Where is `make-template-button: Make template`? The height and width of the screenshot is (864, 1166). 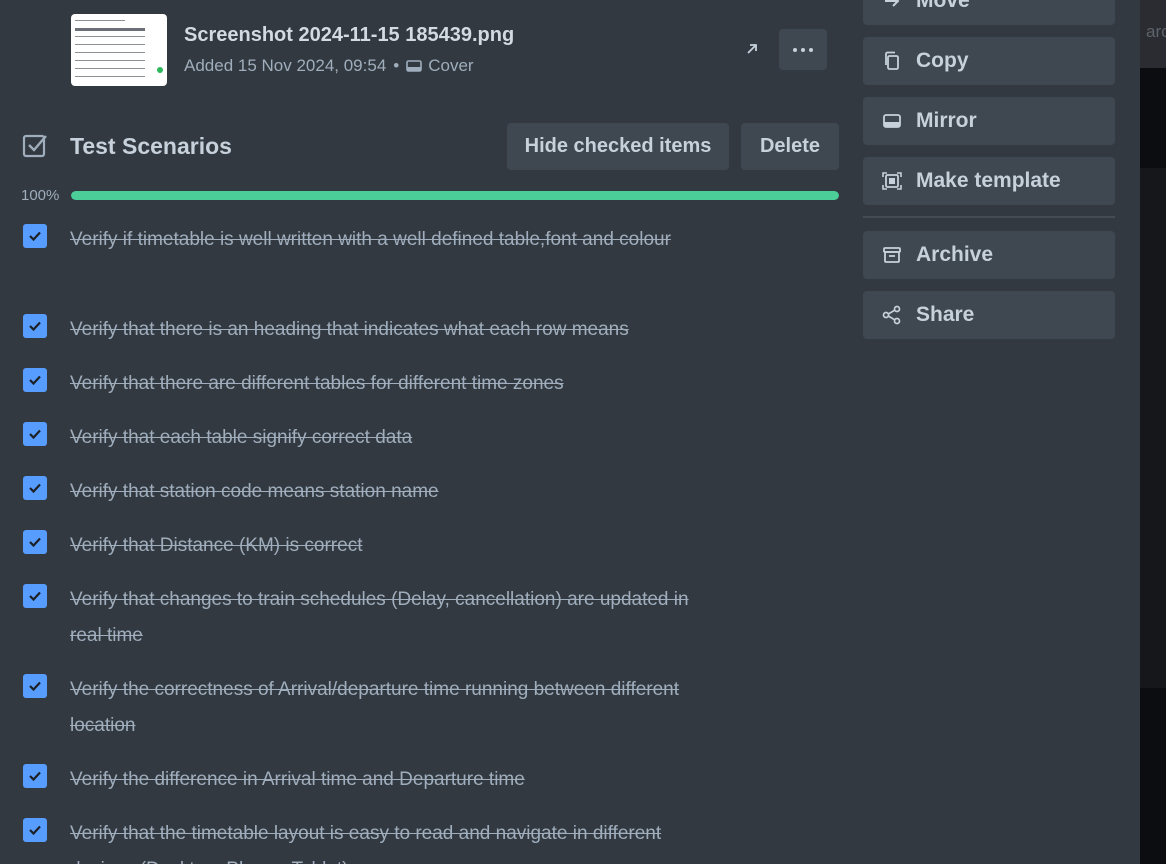
make-template-button: Make template is located at coordinates (989, 181).